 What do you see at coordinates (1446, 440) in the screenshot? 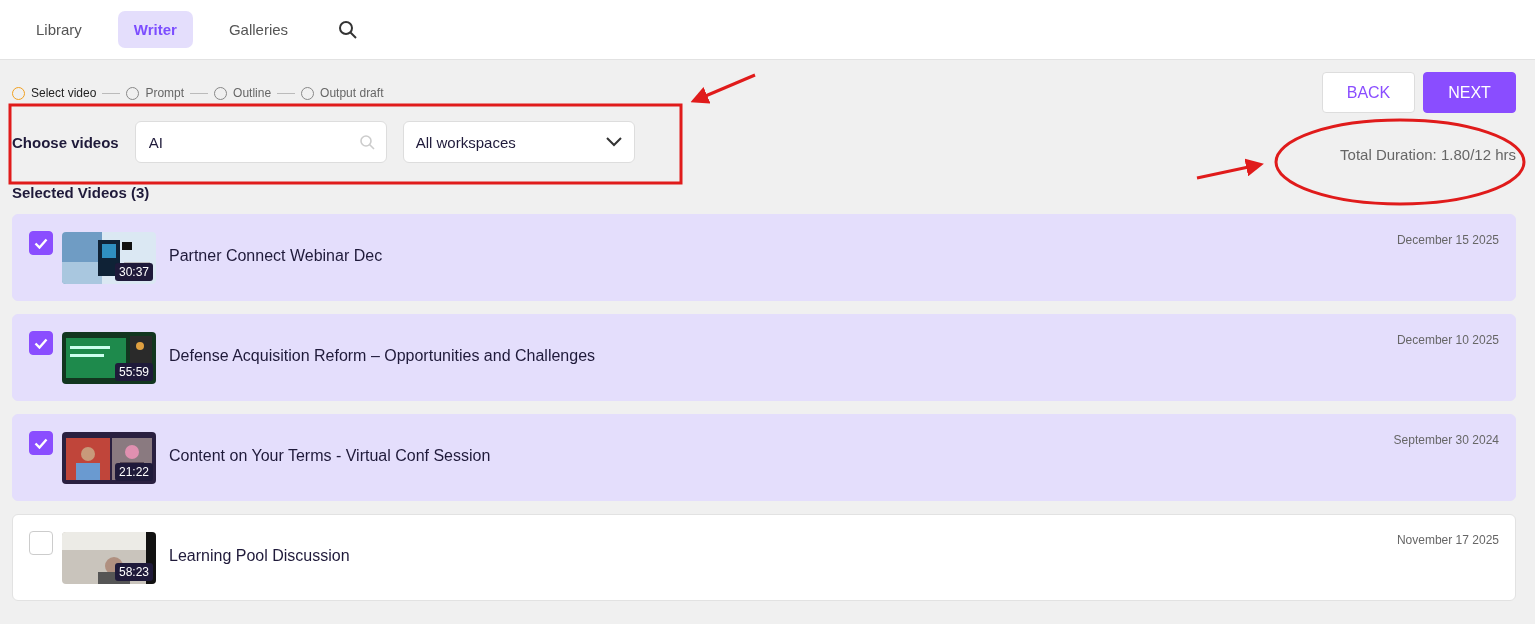
I see `video-date: September 30 2024` at bounding box center [1446, 440].